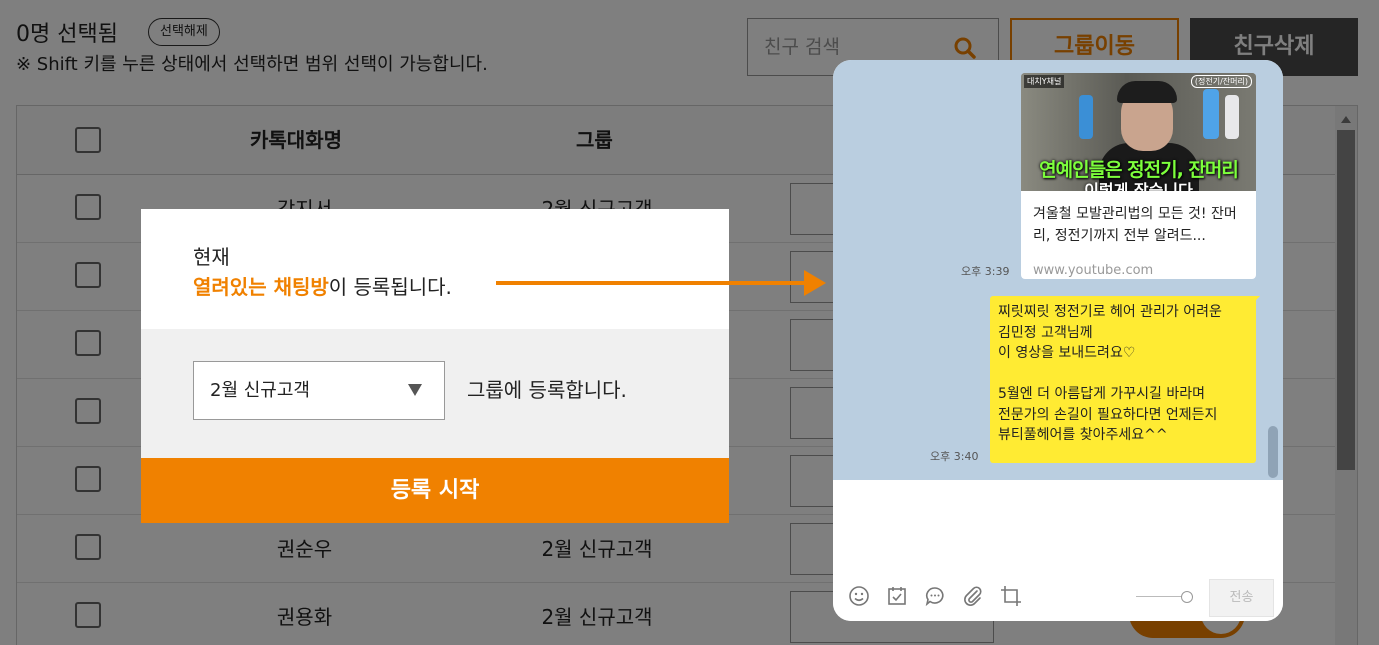  Describe the element at coordinates (260, 390) in the screenshot. I see `group-select-value: 2월 신규고객` at that location.